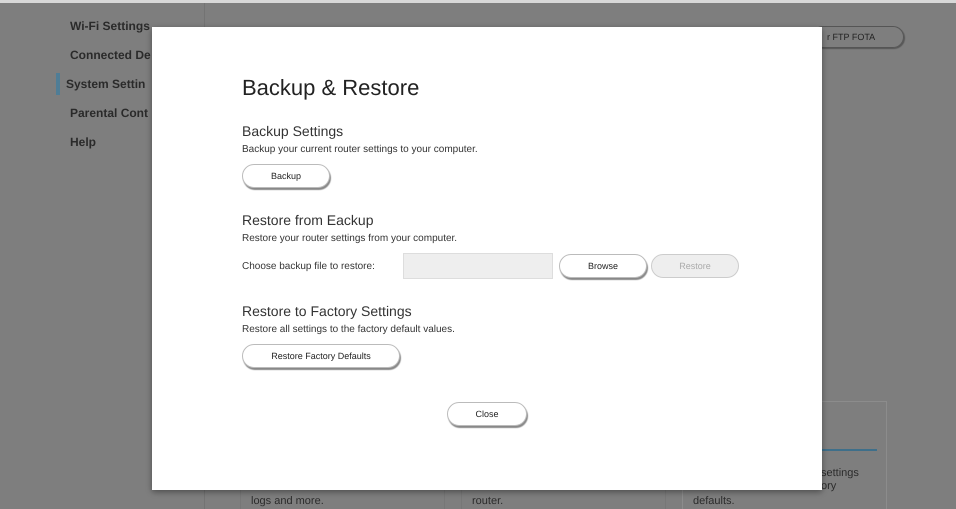 The image size is (956, 509). I want to click on restore-defaults-button: Restore Factory Defaults, so click(321, 356).